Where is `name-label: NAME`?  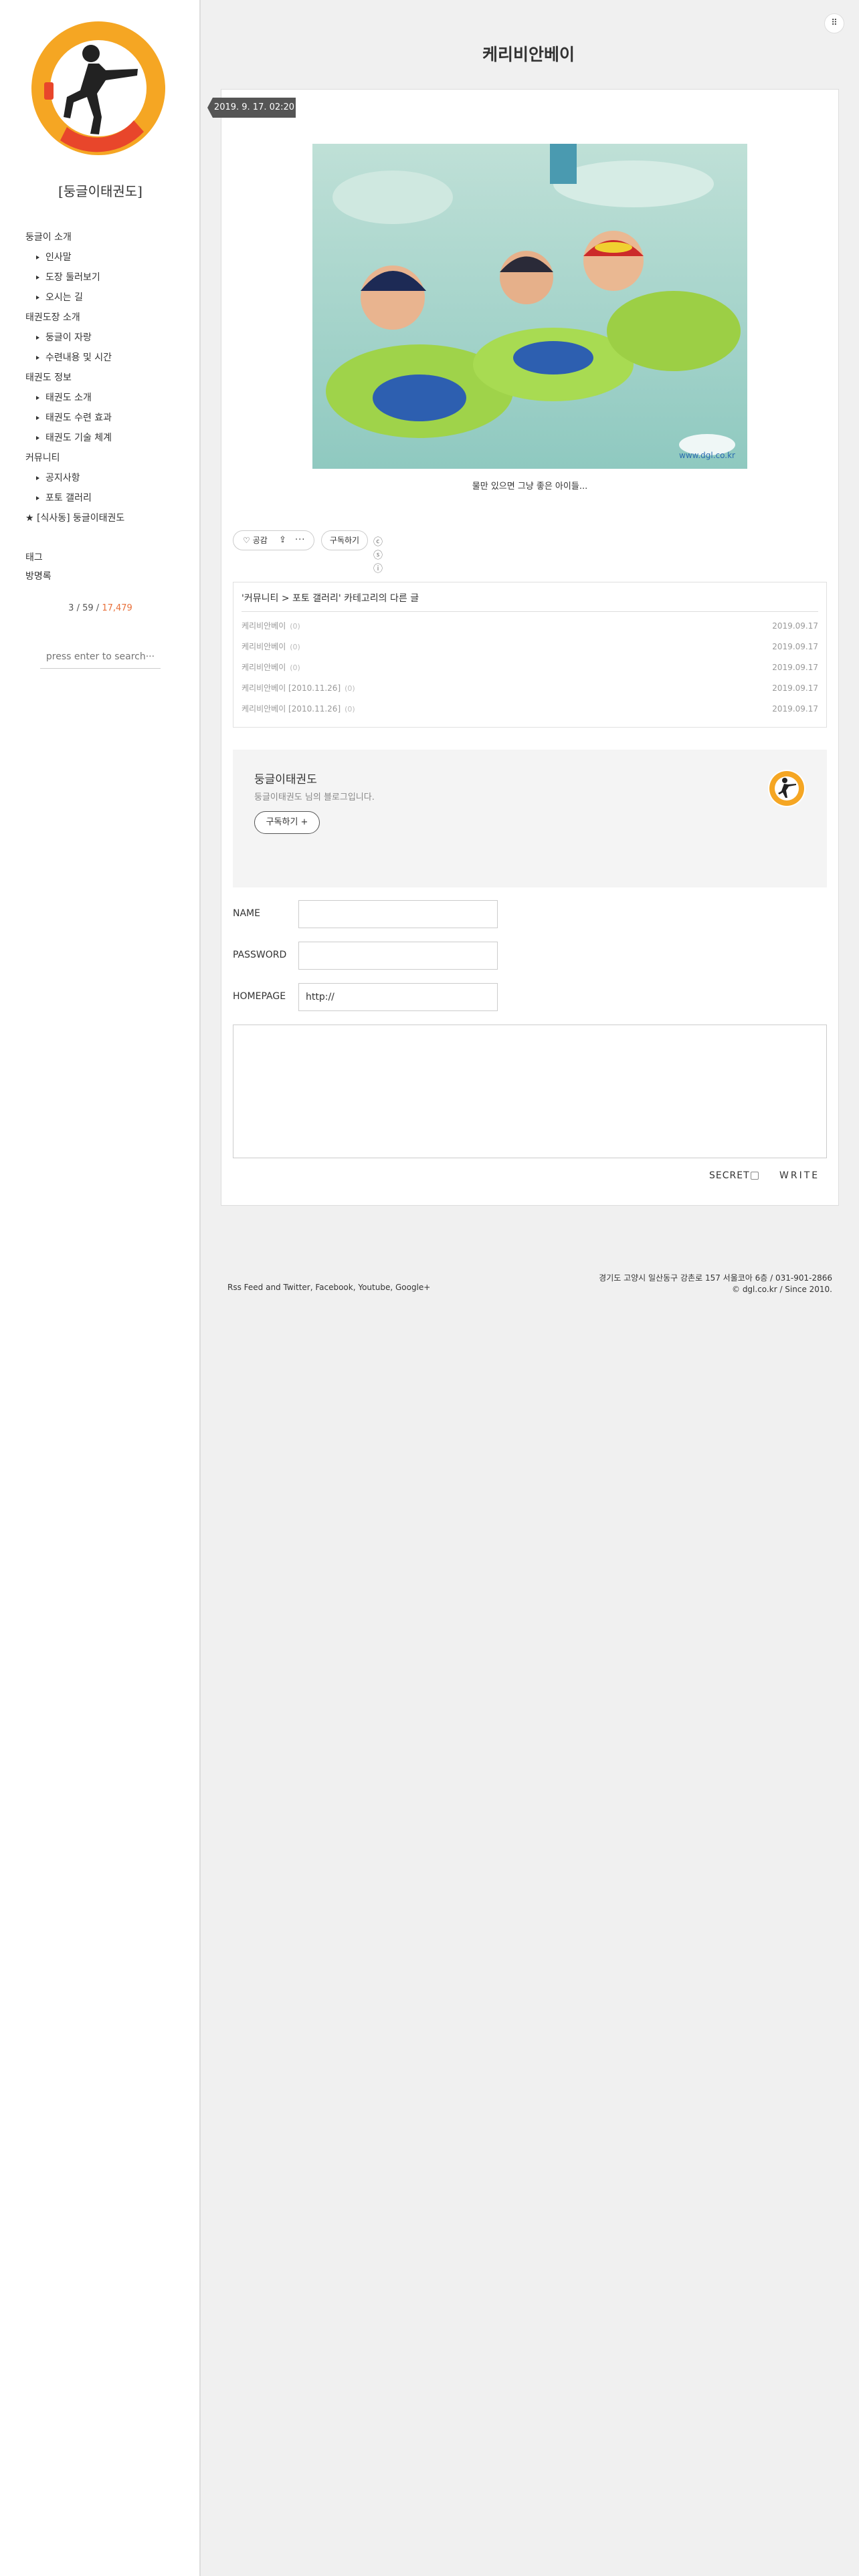 name-label: NAME is located at coordinates (247, 914).